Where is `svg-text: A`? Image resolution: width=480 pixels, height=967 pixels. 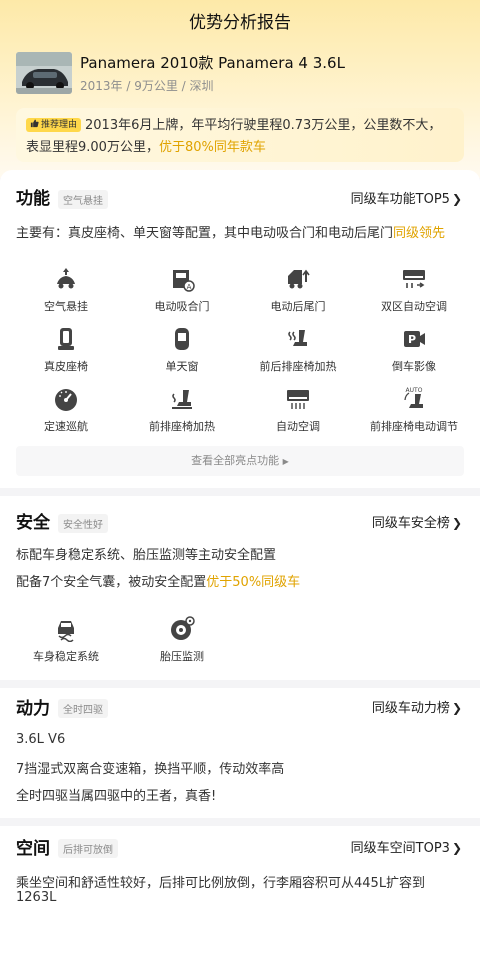
svg-text: A is located at coordinates (189, 287).